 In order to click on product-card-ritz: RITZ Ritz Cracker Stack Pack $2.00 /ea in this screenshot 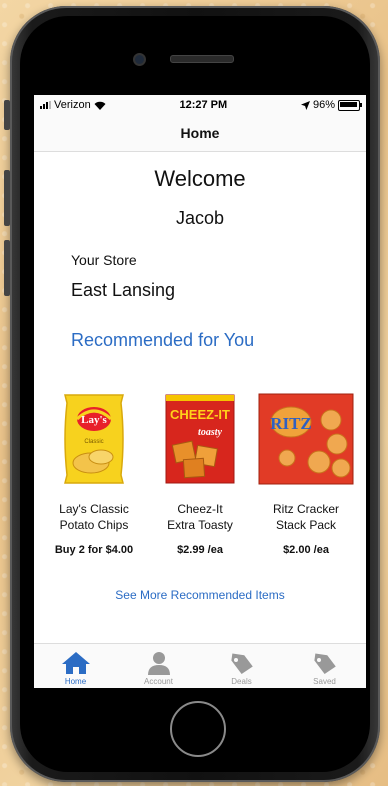, I will do `click(306, 473)`.